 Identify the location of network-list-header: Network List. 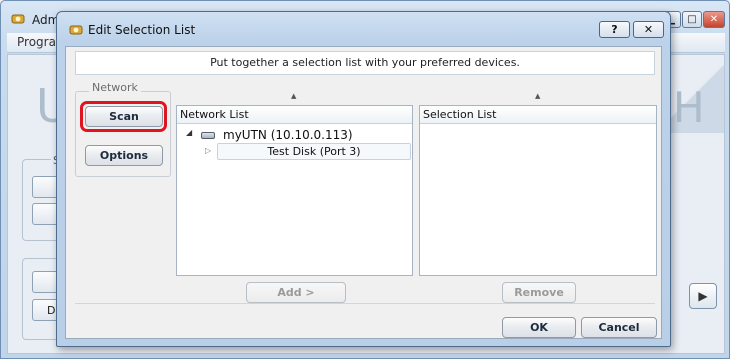
(294, 115).